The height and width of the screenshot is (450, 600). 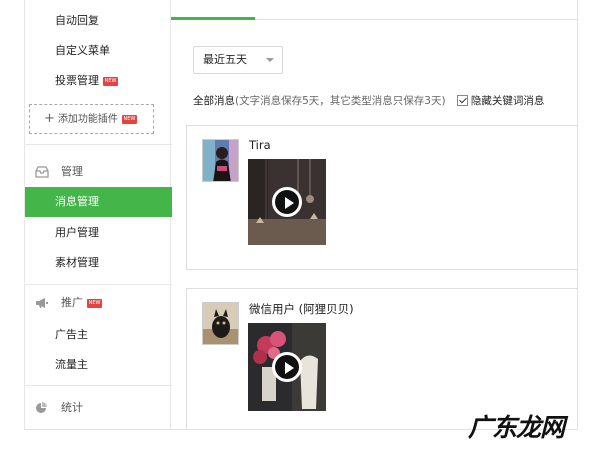 I want to click on hide-keyword-checkbox: 隐藏关键词消息, so click(x=500, y=100).